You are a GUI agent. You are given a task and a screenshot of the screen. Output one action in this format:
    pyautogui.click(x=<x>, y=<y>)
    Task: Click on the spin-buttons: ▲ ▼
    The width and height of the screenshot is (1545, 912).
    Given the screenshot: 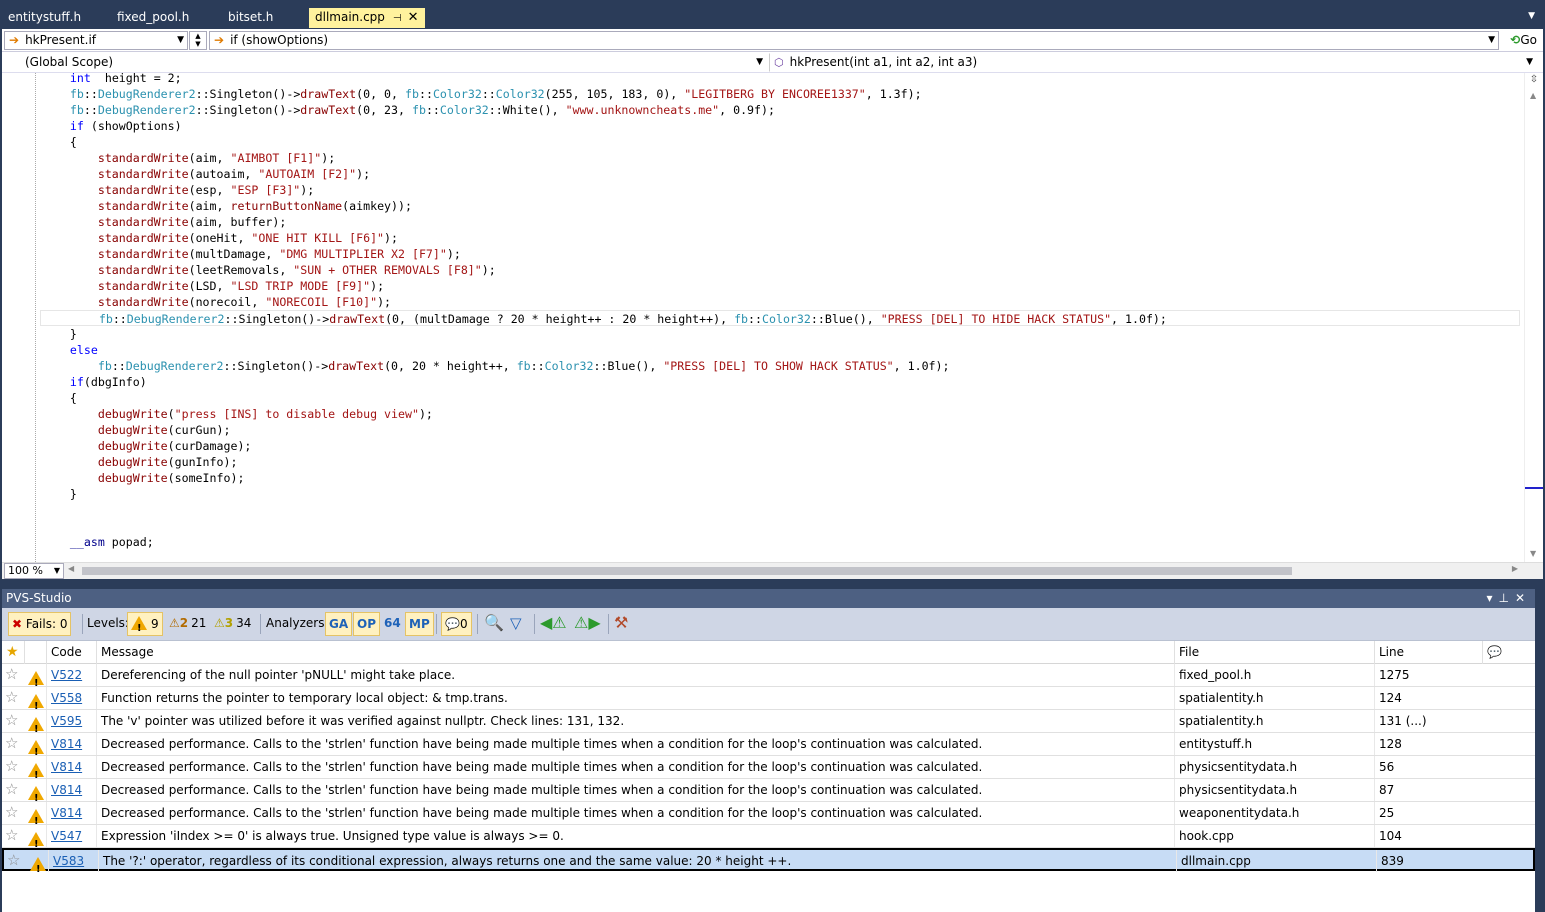 What is the action you would take?
    pyautogui.click(x=198, y=40)
    